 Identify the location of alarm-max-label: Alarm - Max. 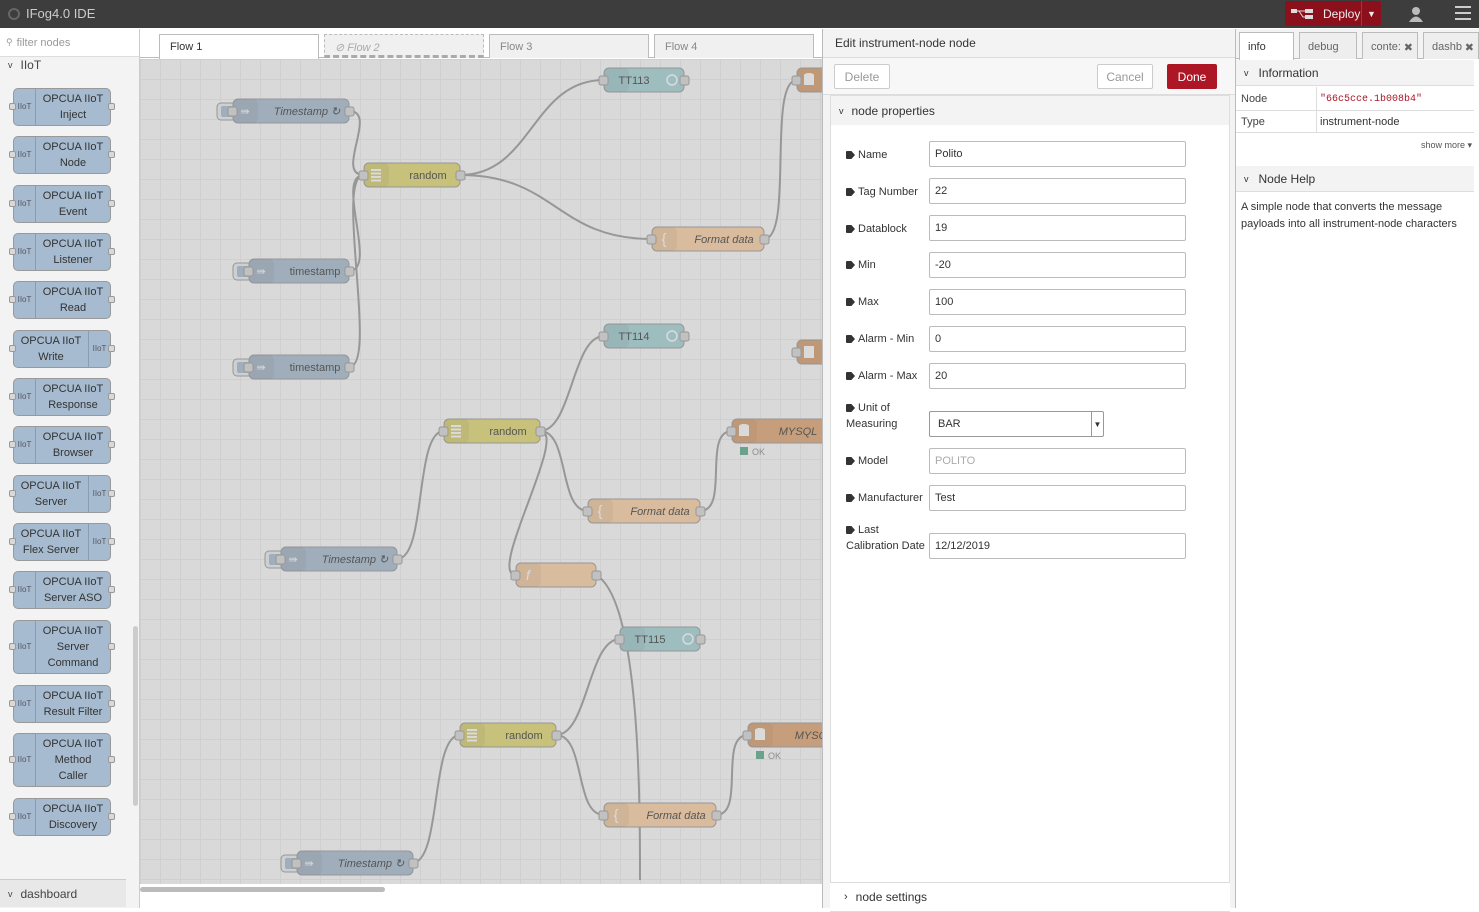
(881, 376).